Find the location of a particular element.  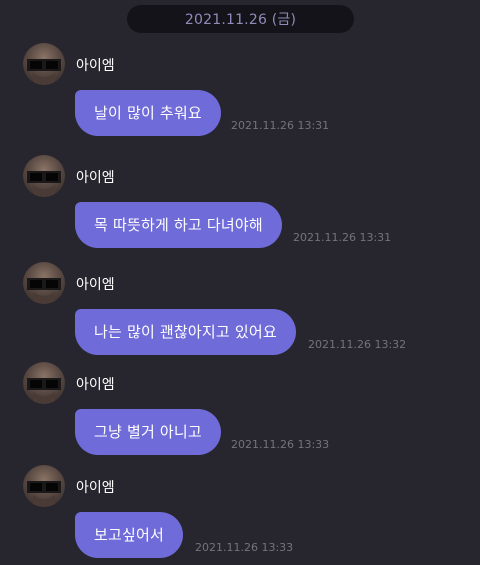

date-divider: 2021.11.26 (금) is located at coordinates (240, 19).